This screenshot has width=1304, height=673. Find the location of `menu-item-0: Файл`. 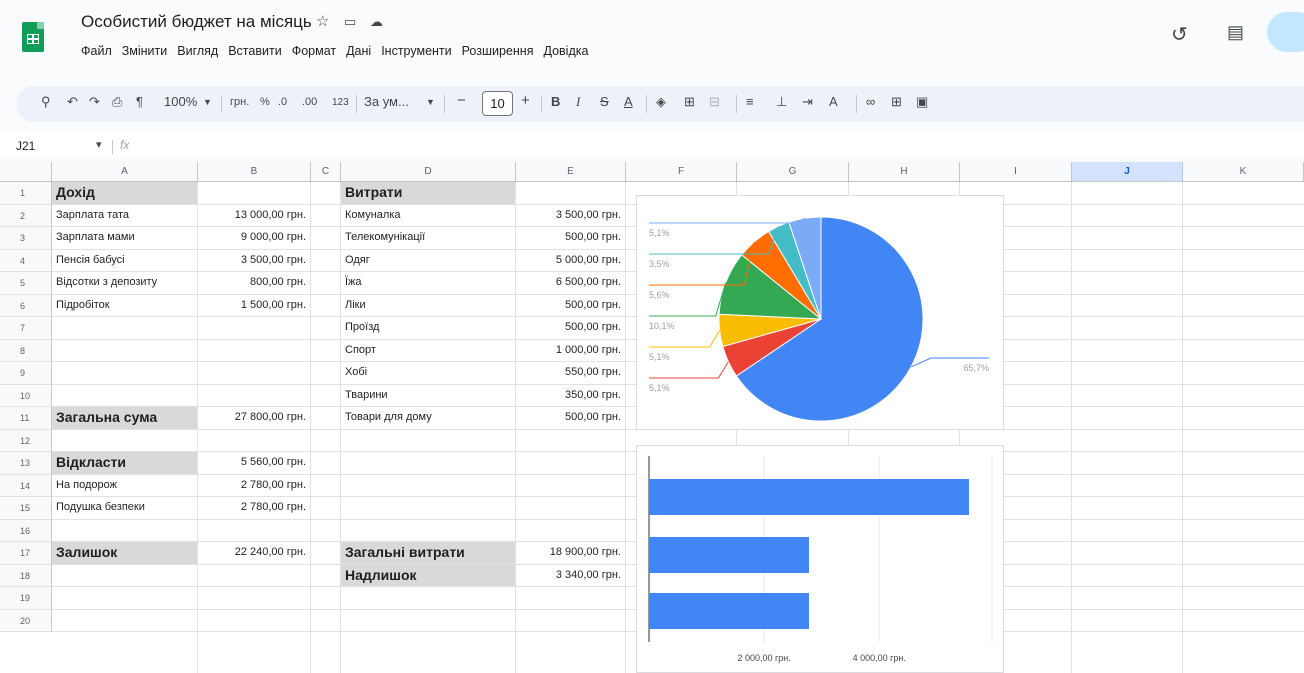

menu-item-0: Файл is located at coordinates (96, 51).